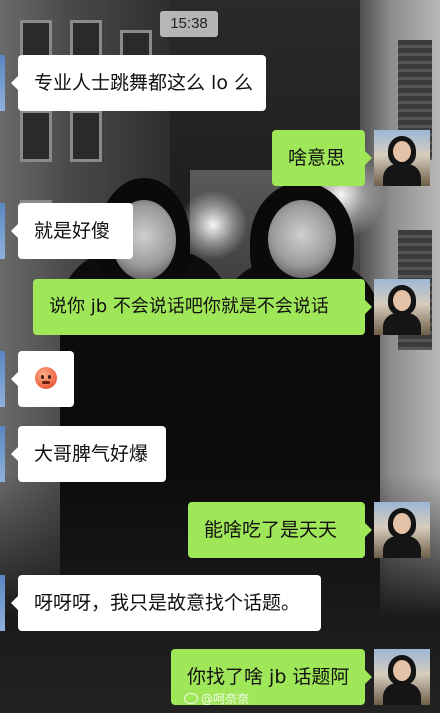 The height and width of the screenshot is (713, 440). I want to click on incoming-message-bubble: 就是好傻, so click(72, 231).